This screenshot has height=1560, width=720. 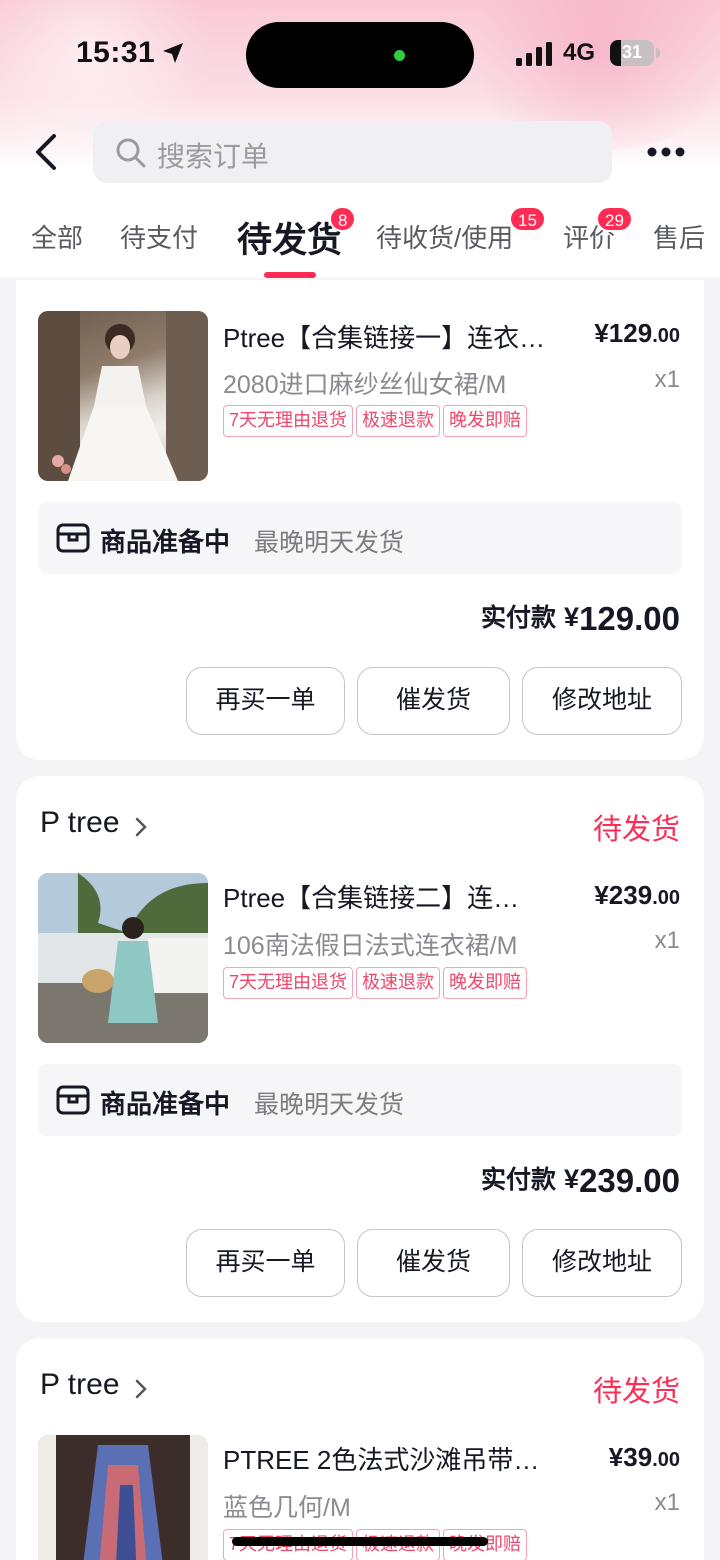 I want to click on home-indicator, so click(x=360, y=1541).